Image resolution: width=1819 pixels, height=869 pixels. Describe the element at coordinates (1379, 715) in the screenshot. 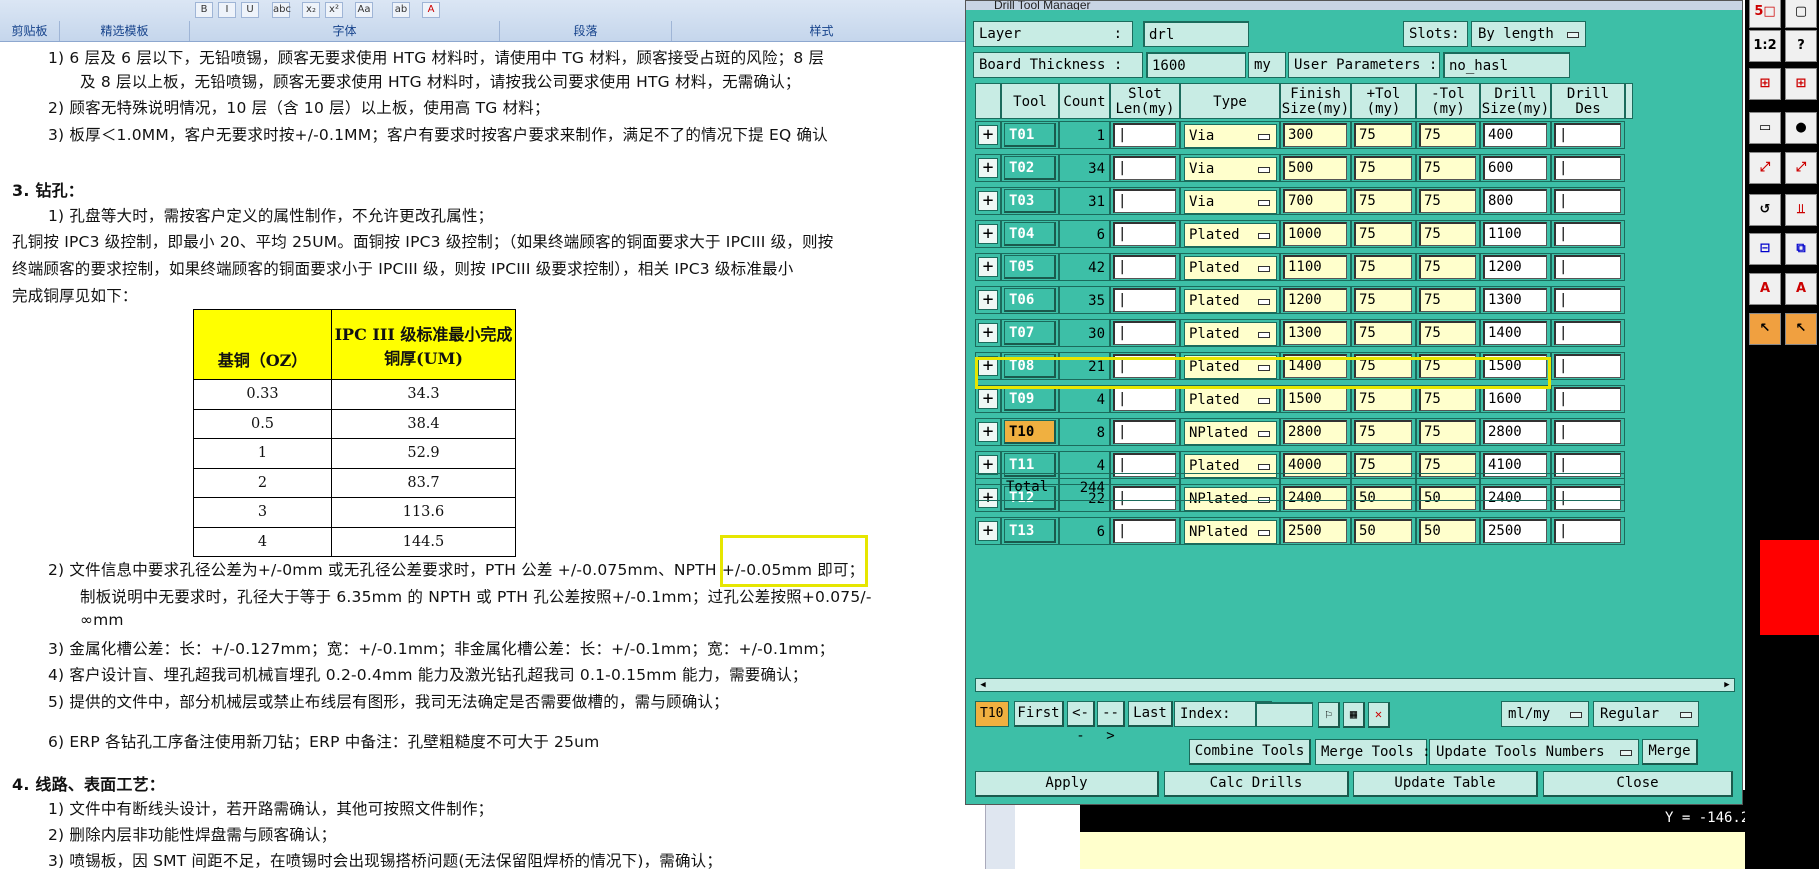

I see `delete-icon: ✕` at that location.